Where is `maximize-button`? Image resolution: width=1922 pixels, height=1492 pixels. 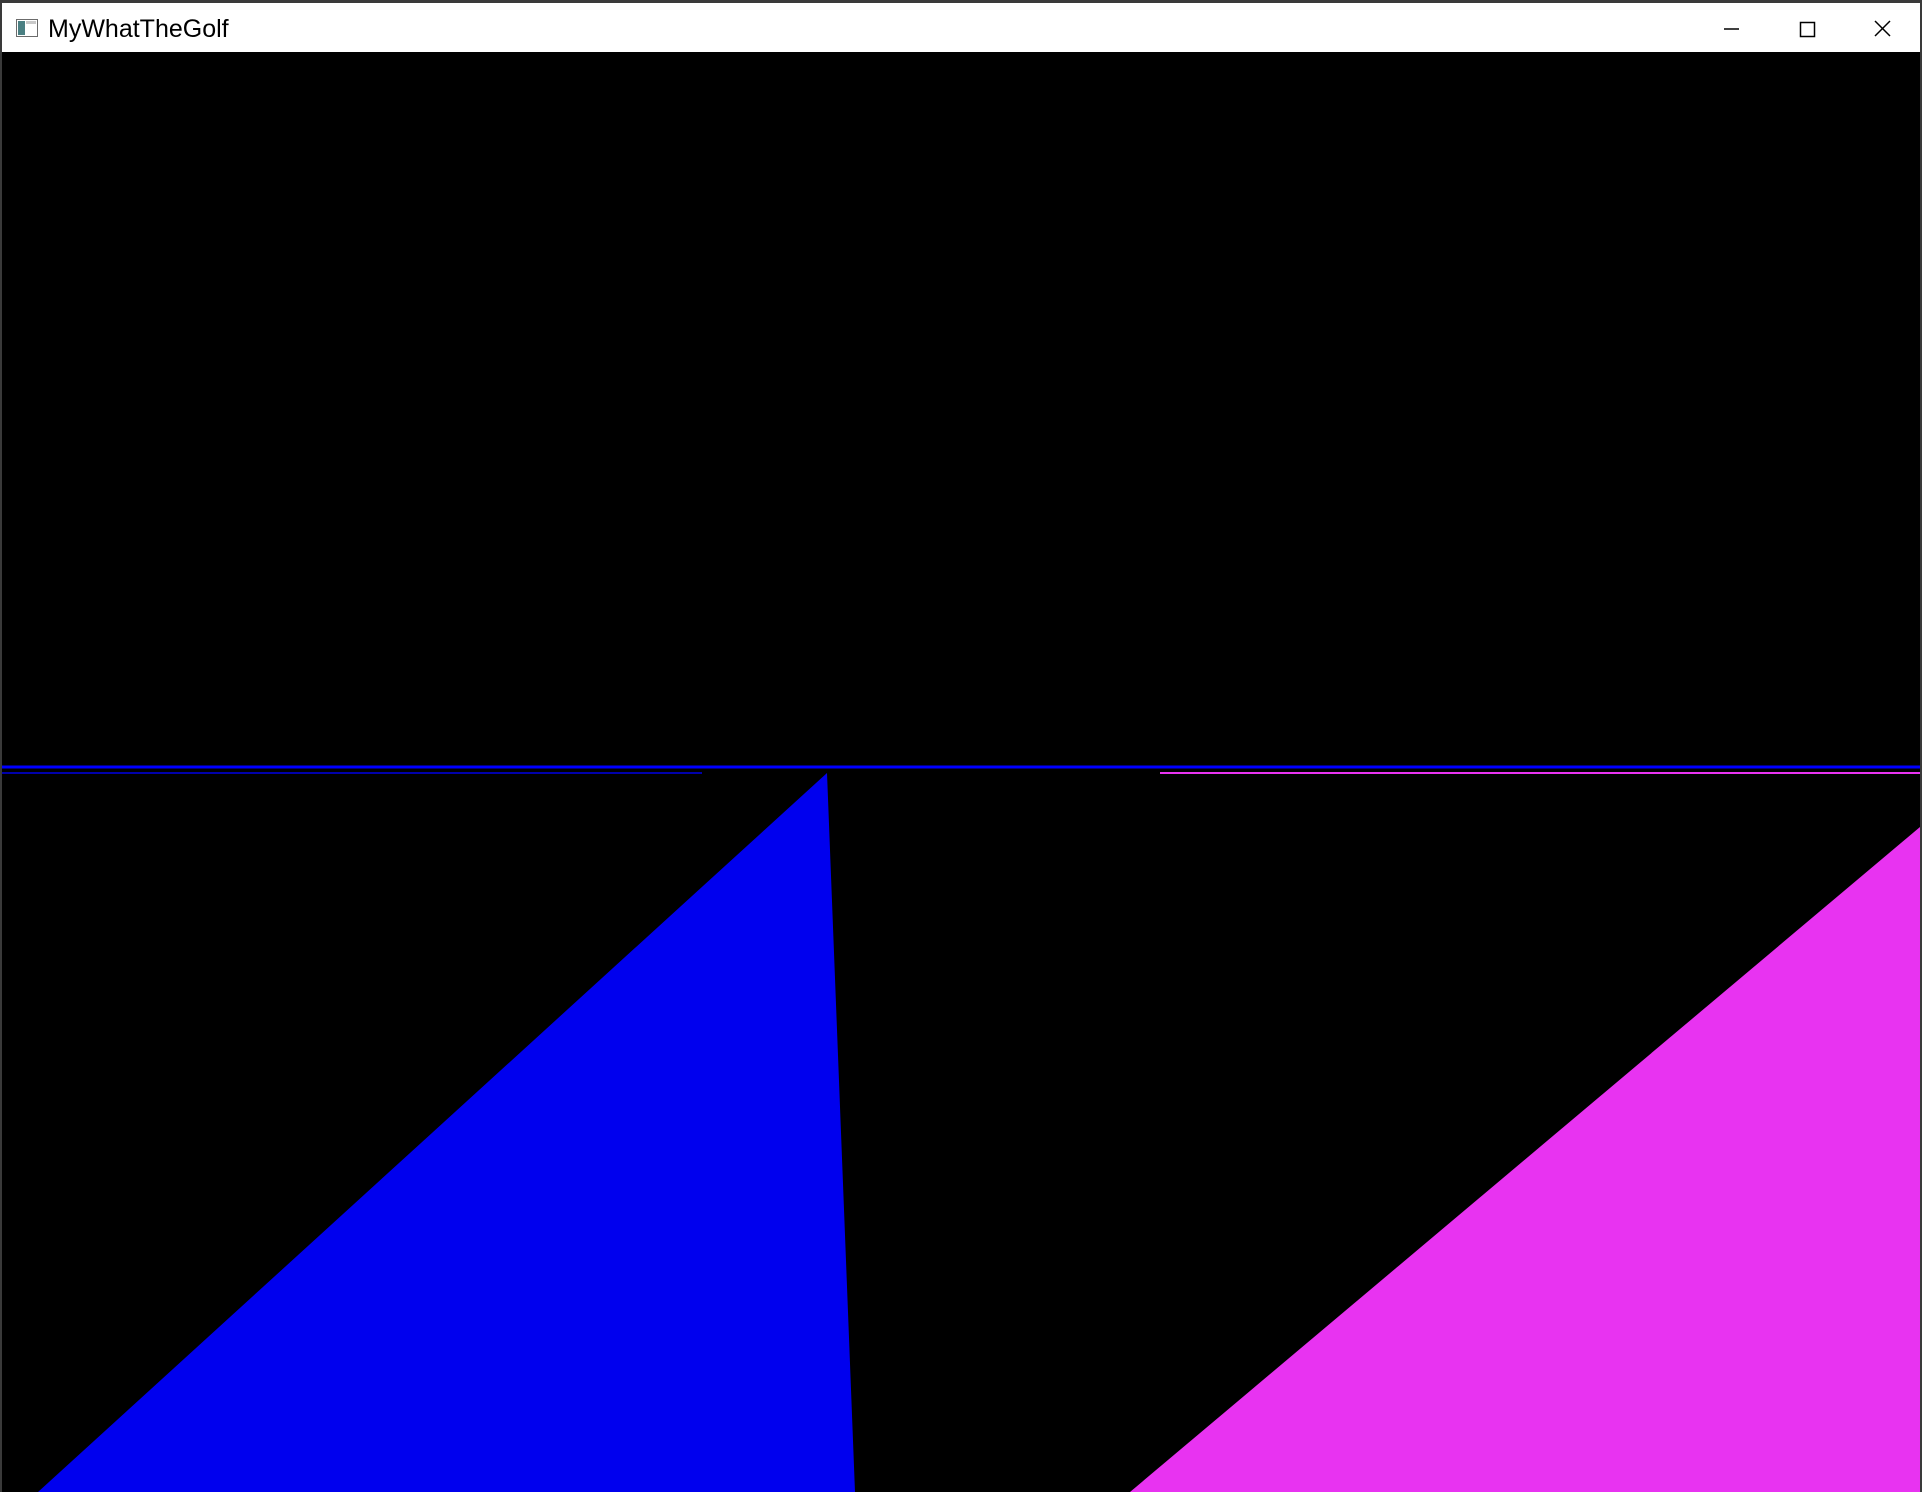 maximize-button is located at coordinates (1807, 27).